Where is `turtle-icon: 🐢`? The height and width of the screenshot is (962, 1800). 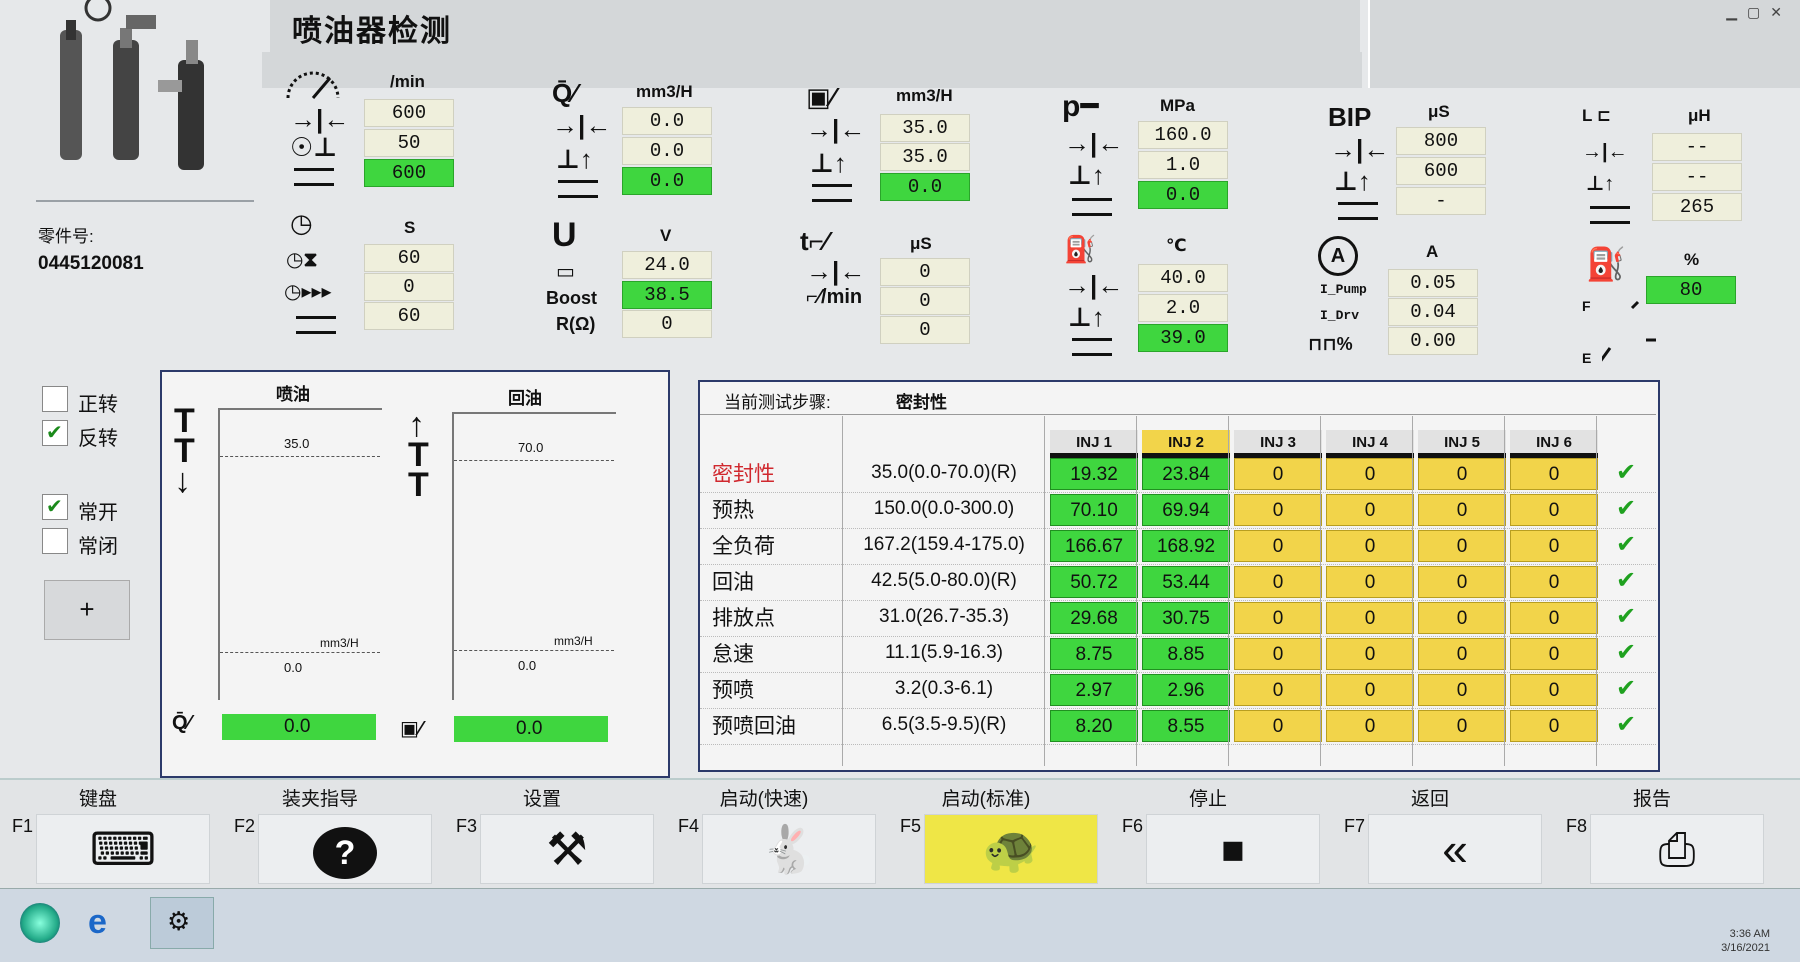
turtle-icon: 🐢 is located at coordinates (1011, 849).